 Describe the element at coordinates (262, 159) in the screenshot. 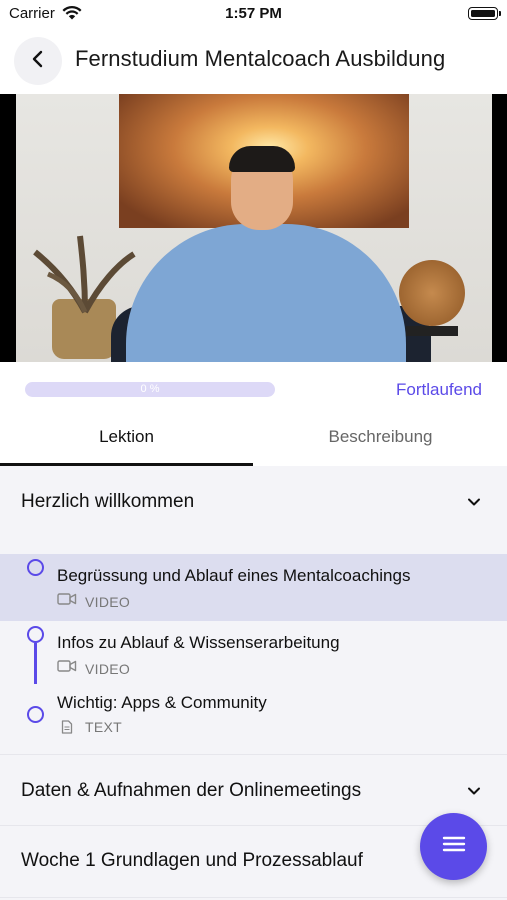

I see `presenter-hair` at that location.